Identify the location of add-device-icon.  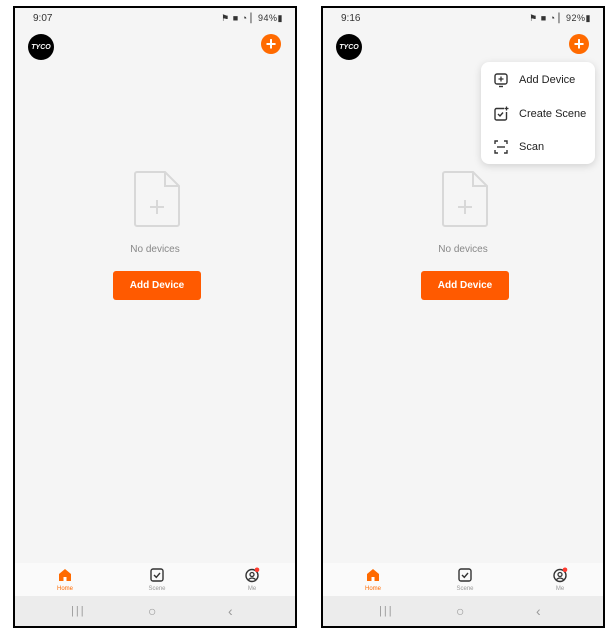
(501, 80).